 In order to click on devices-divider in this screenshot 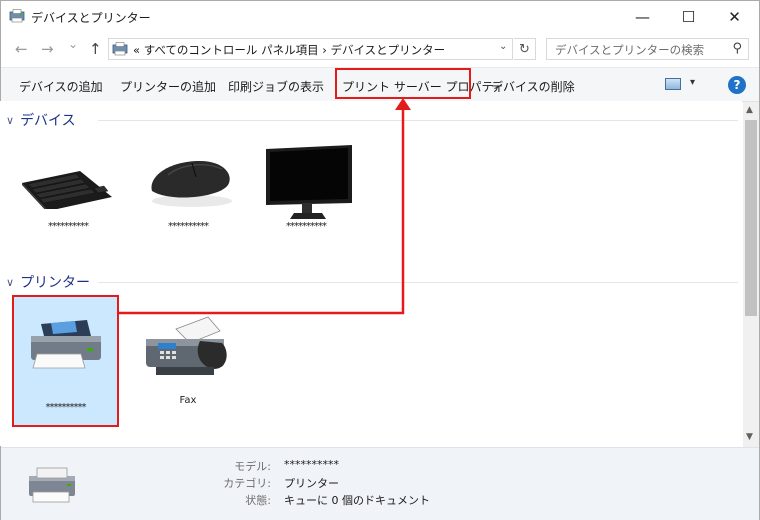, I will do `click(418, 120)`.